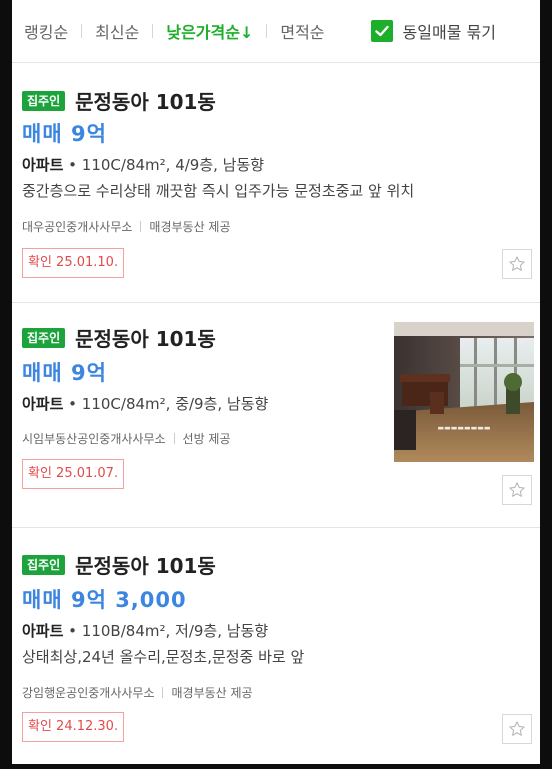 The height and width of the screenshot is (769, 552). Describe the element at coordinates (73, 474) in the screenshot. I see `confirm-date-badge: 확인 25.01.07.` at that location.